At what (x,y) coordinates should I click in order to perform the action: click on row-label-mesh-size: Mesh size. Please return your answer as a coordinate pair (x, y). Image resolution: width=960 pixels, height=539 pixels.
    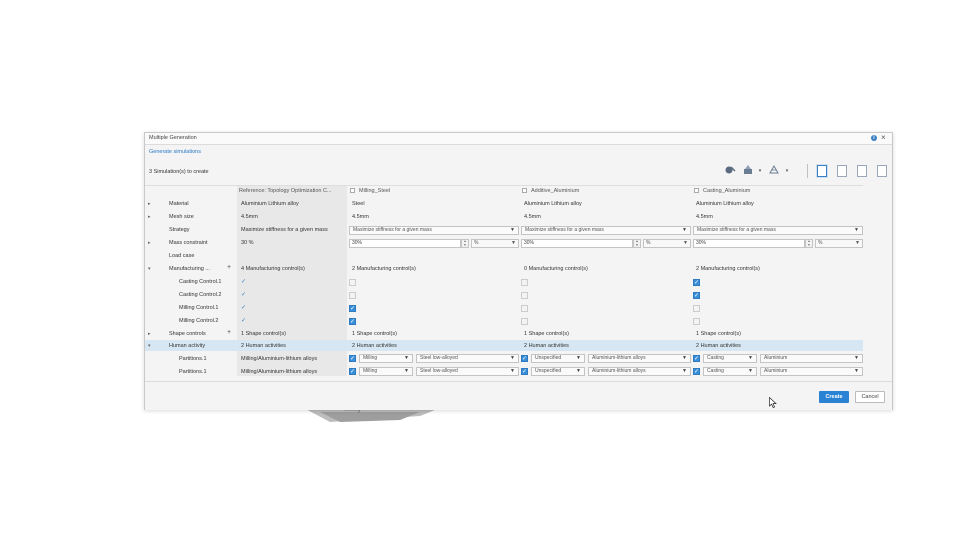
    Looking at the image, I should click on (181, 217).